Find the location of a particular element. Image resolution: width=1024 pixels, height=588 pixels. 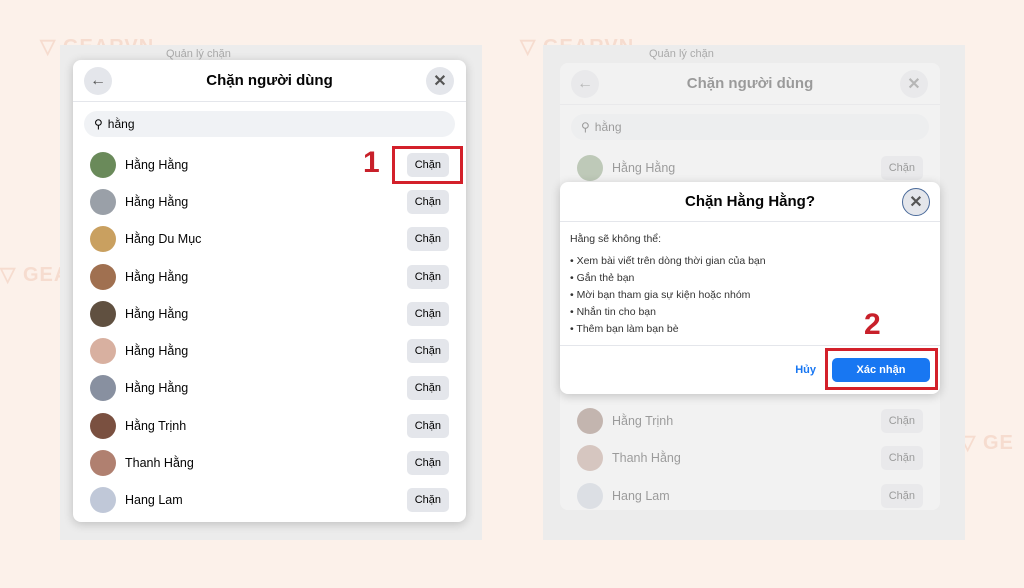

user-row: Hằng Du Mục Chặn is located at coordinates (269, 239).